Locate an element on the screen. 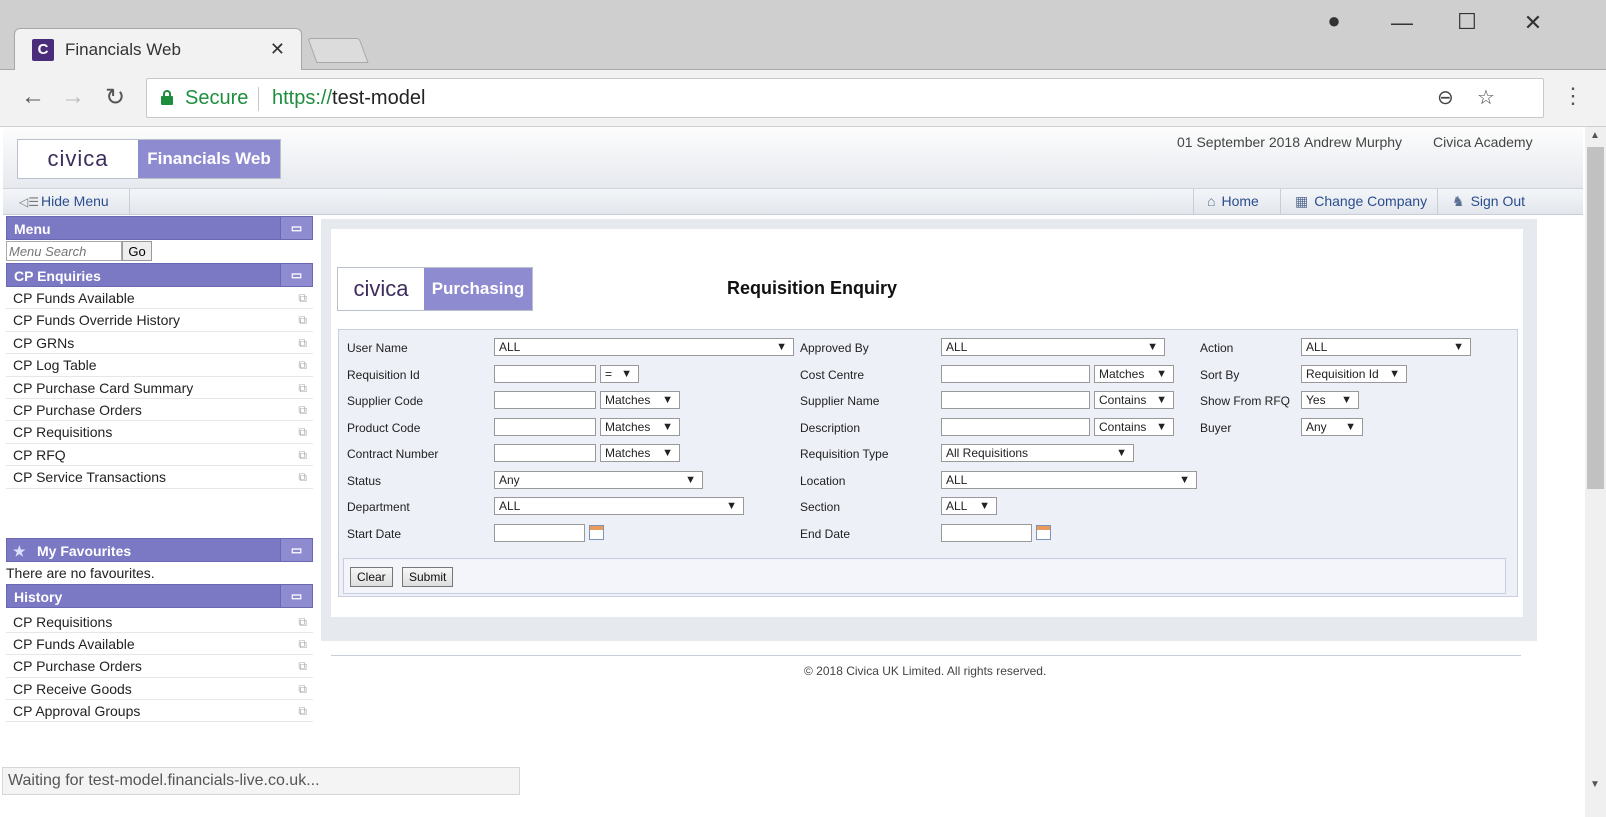 The height and width of the screenshot is (817, 1606). sidebar-item-cp-funds-override-history: CP Funds Override History ⧉ is located at coordinates (159, 320).